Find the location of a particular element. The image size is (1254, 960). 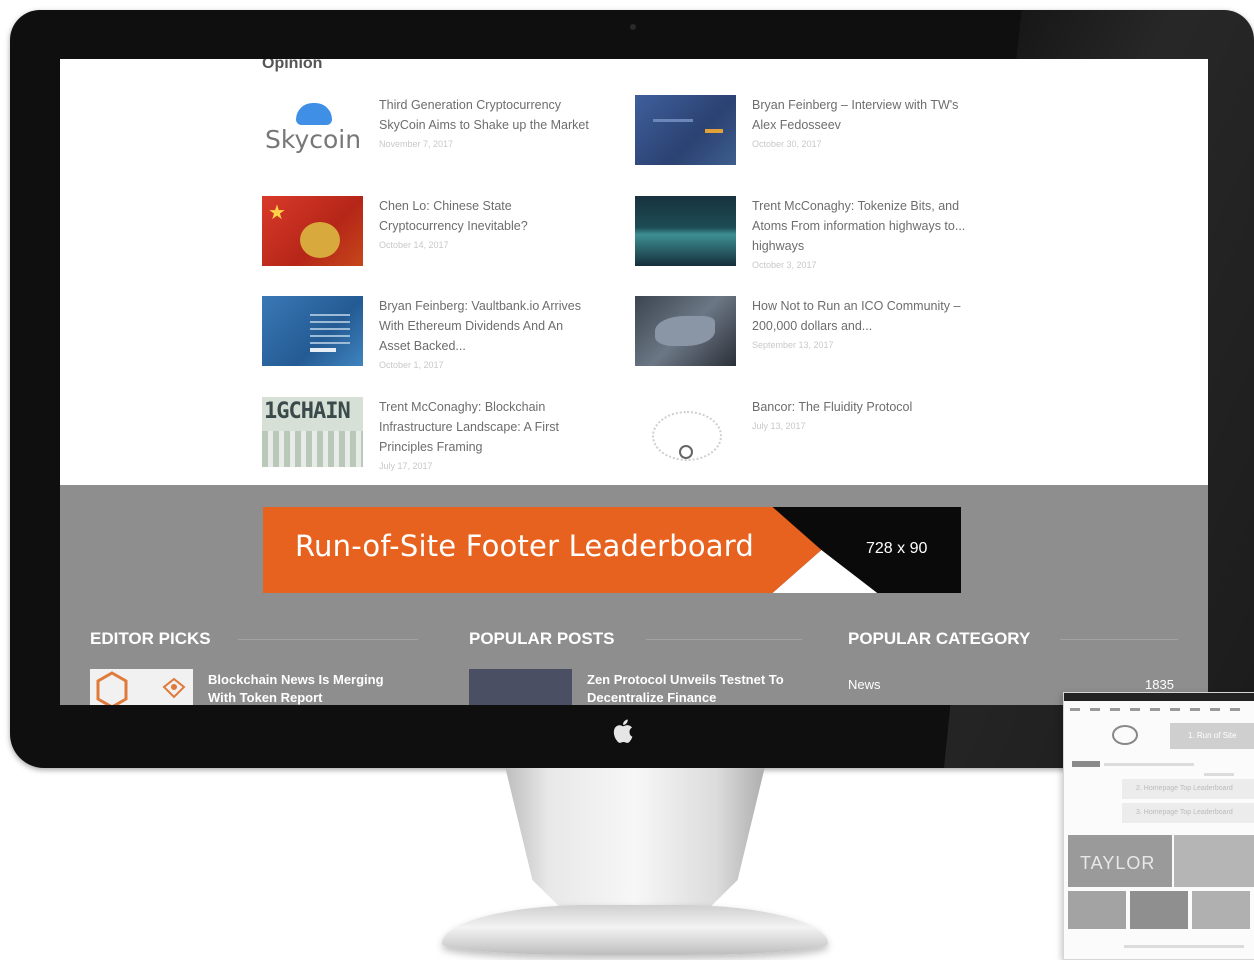

mini-header-banner: 1. Run of Site is located at coordinates (1212, 736).